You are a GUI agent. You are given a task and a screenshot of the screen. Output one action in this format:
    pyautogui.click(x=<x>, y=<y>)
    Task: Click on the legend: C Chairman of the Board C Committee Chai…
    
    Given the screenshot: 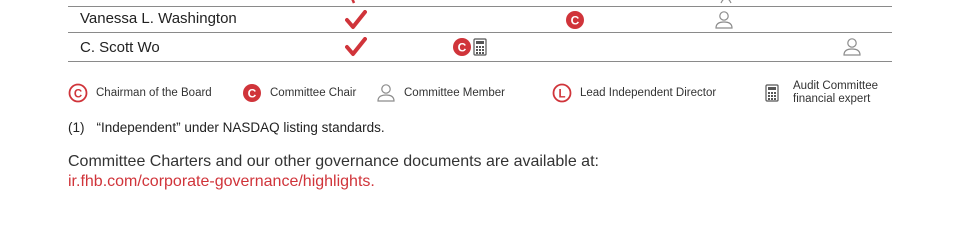 What is the action you would take?
    pyautogui.click(x=483, y=94)
    